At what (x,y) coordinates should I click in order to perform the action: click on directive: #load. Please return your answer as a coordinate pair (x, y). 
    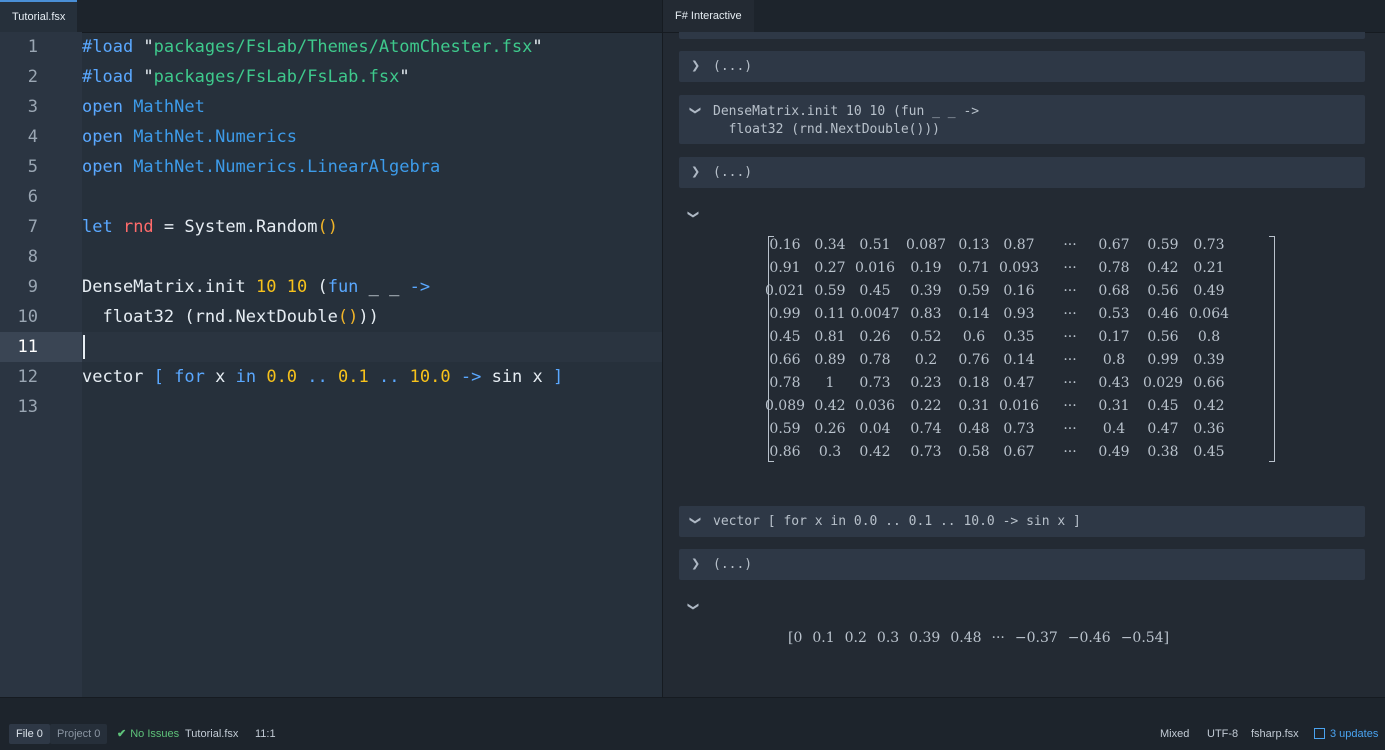
    Looking at the image, I should click on (113, 47).